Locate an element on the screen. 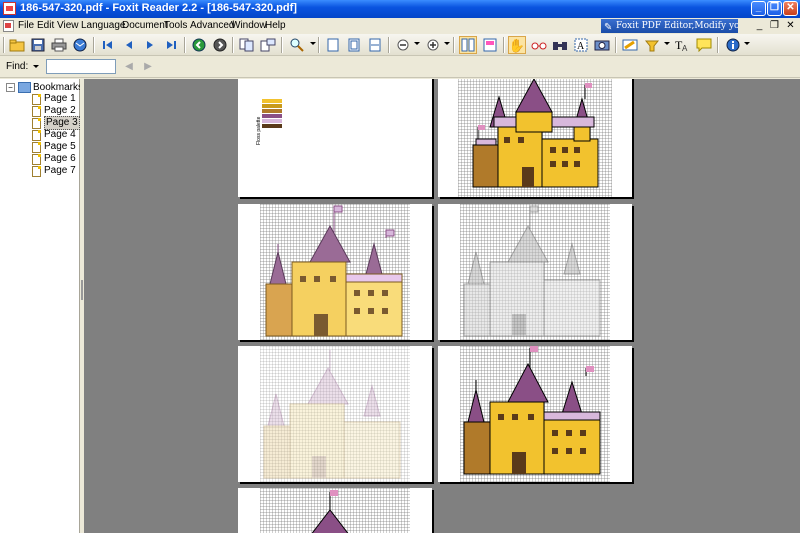  layout-button is located at coordinates (468, 45).